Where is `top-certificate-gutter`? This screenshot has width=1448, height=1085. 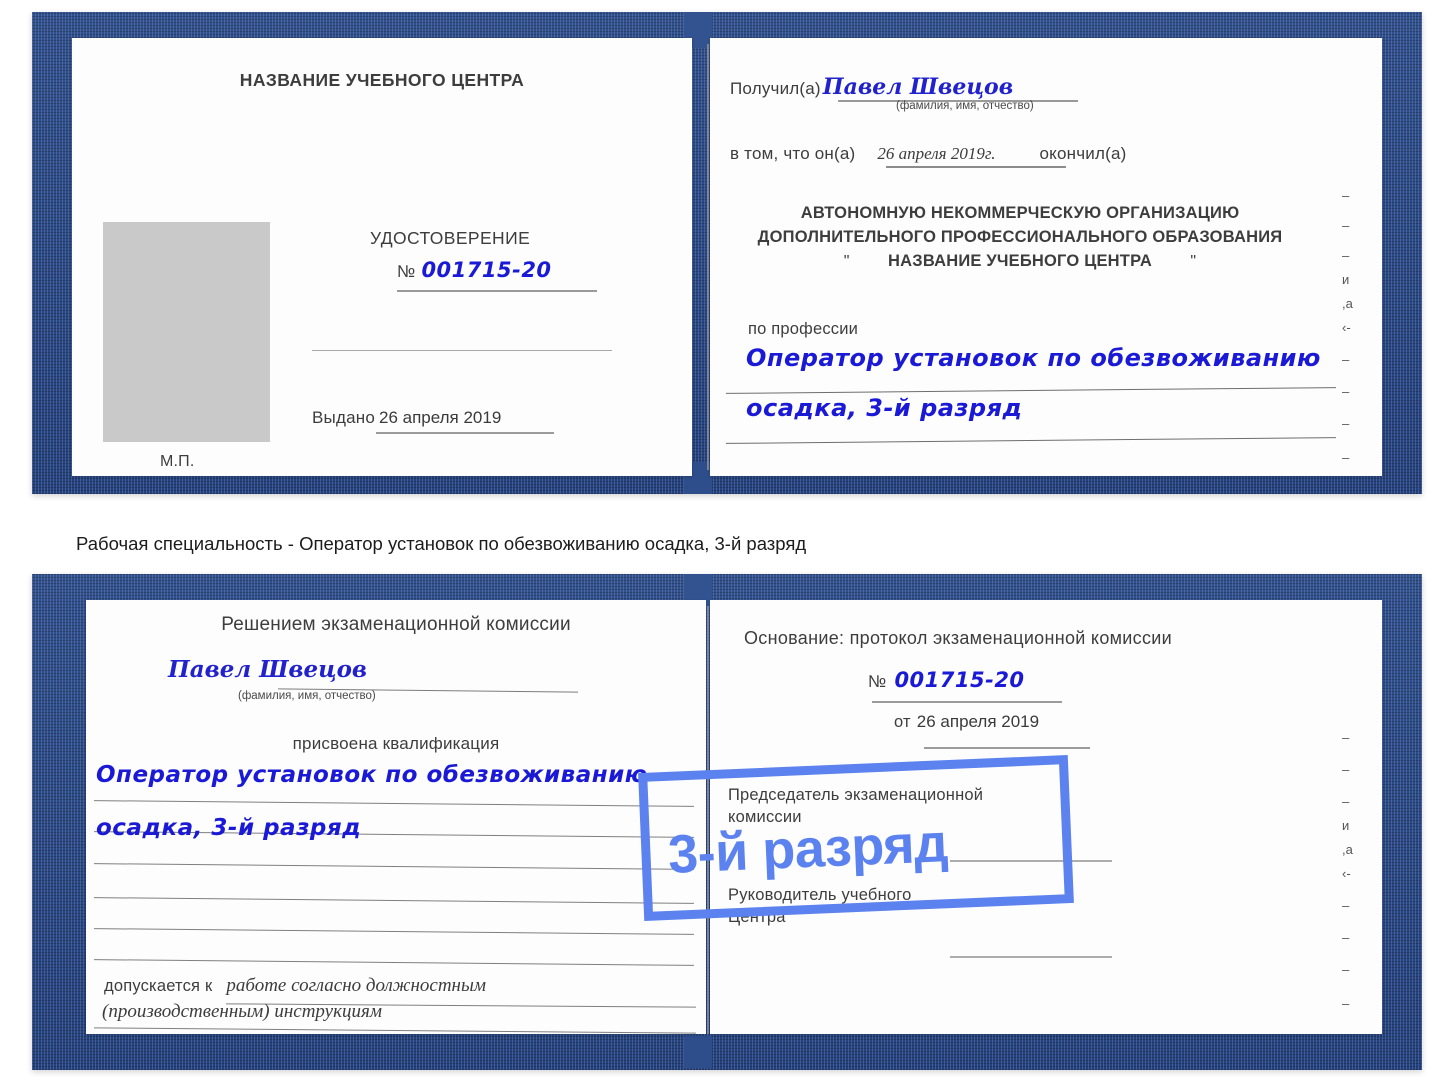
top-certificate-gutter is located at coordinates (708, 257).